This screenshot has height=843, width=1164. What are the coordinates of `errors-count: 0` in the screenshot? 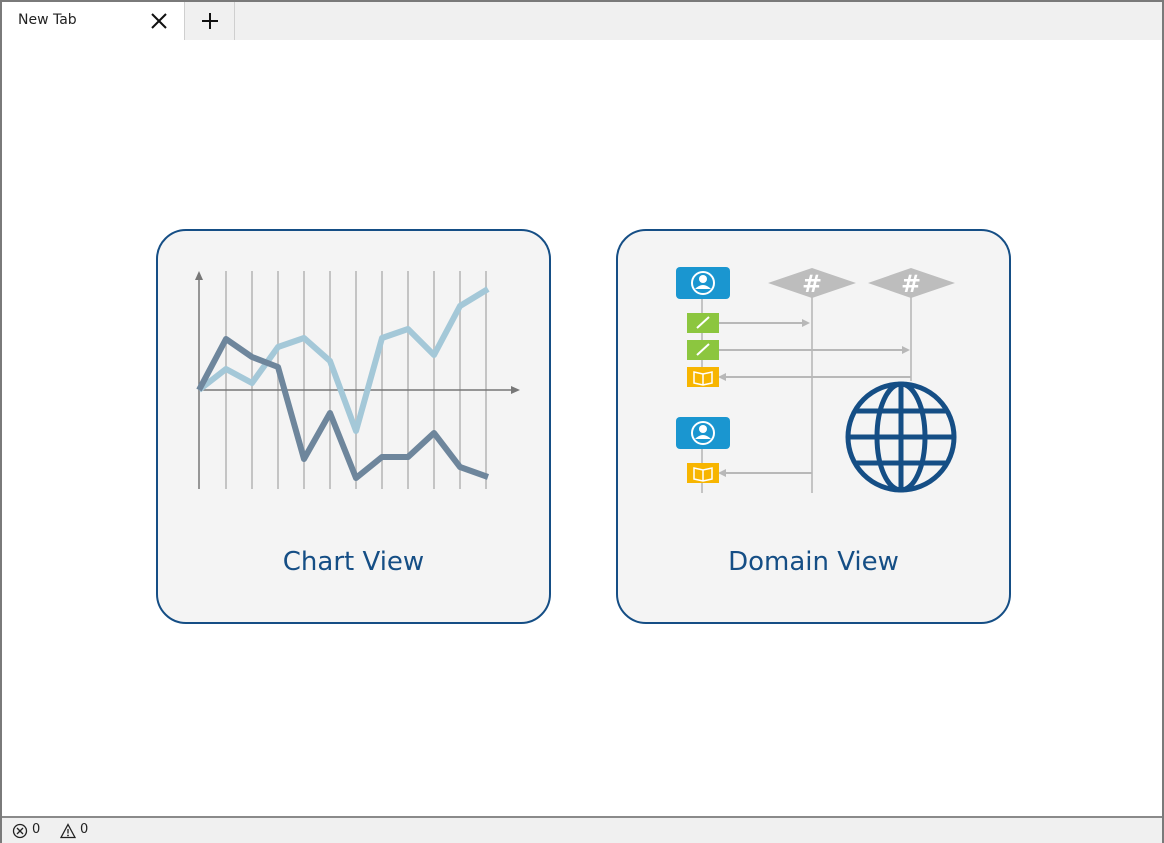 It's located at (32, 831).